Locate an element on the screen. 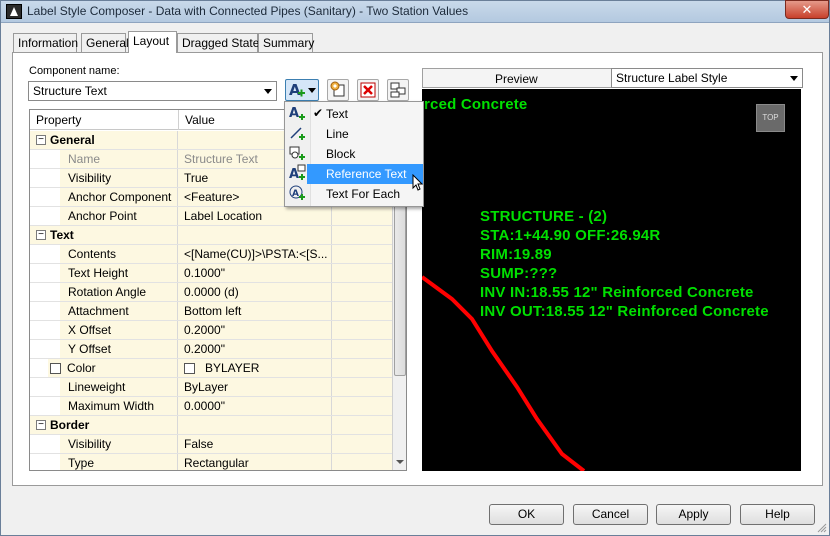 This screenshot has height=536, width=830. line-component-icon is located at coordinates (297, 133).